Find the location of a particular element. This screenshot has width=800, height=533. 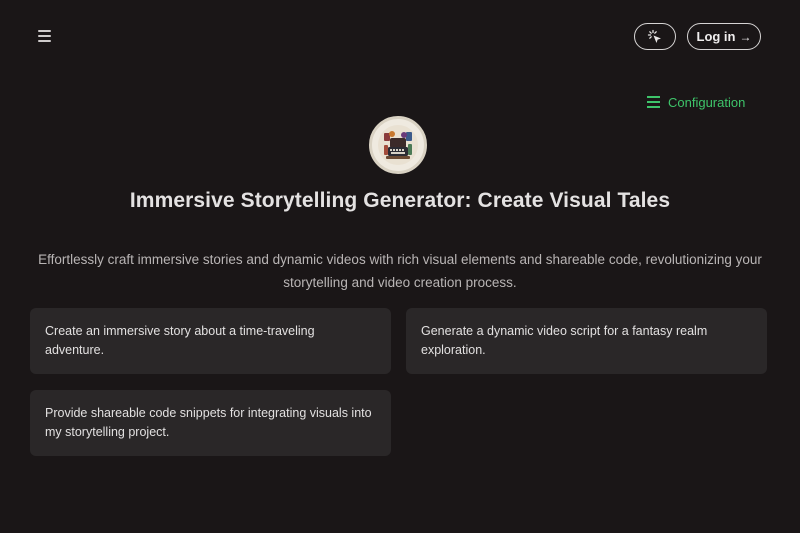

login-button: Log in → is located at coordinates (724, 36).